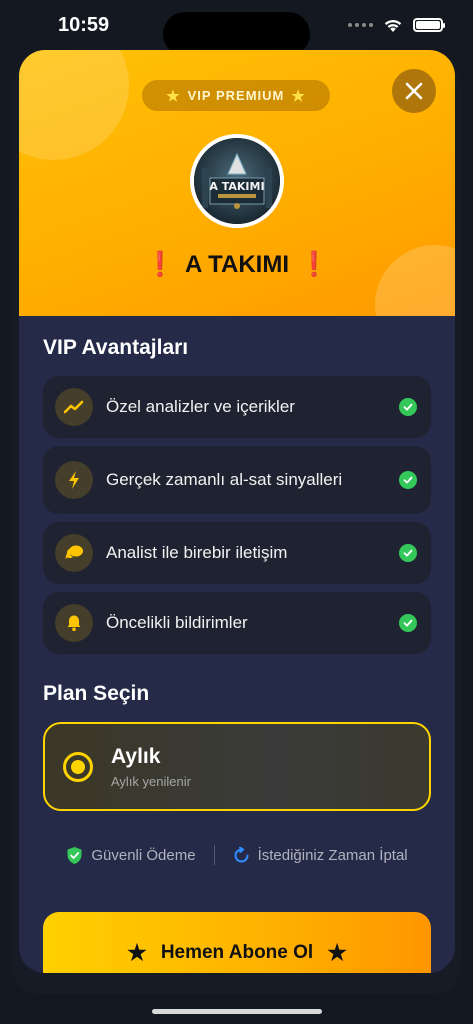 The height and width of the screenshot is (1024, 473). I want to click on close-icon, so click(414, 91).